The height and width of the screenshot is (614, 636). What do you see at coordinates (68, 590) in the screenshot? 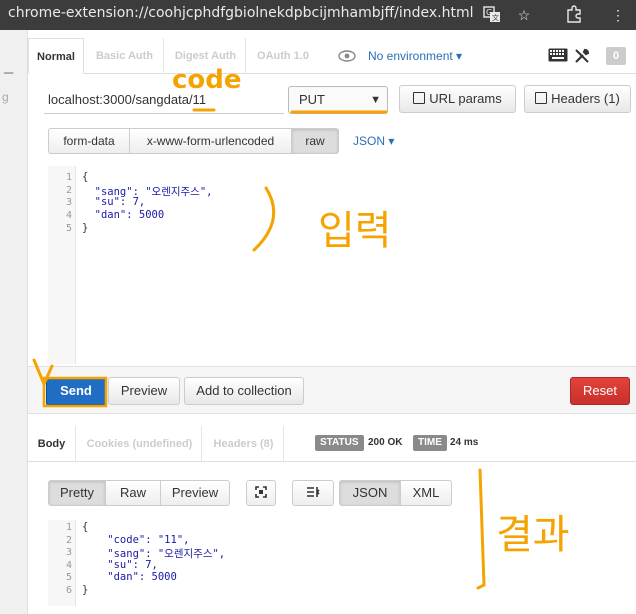
I see `line-number: 6` at bounding box center [68, 590].